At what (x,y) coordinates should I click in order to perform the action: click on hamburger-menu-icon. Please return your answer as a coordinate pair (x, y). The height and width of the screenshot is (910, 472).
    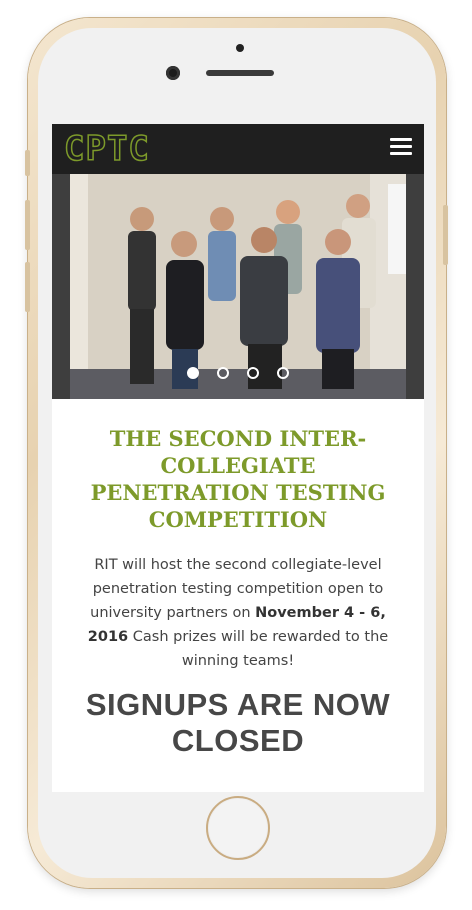
    Looking at the image, I should click on (401, 147).